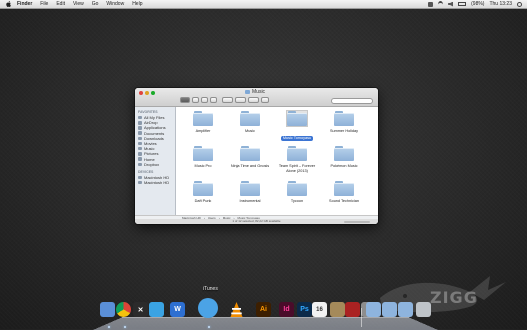 The image size is (527, 330). I want to click on calendar-icon: 16, so click(319, 309).